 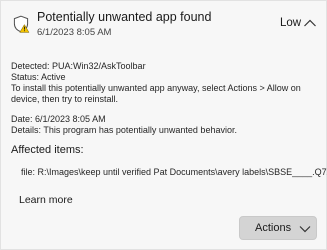 What do you see at coordinates (21, 24) in the screenshot?
I see `shield-warning-icon` at bounding box center [21, 24].